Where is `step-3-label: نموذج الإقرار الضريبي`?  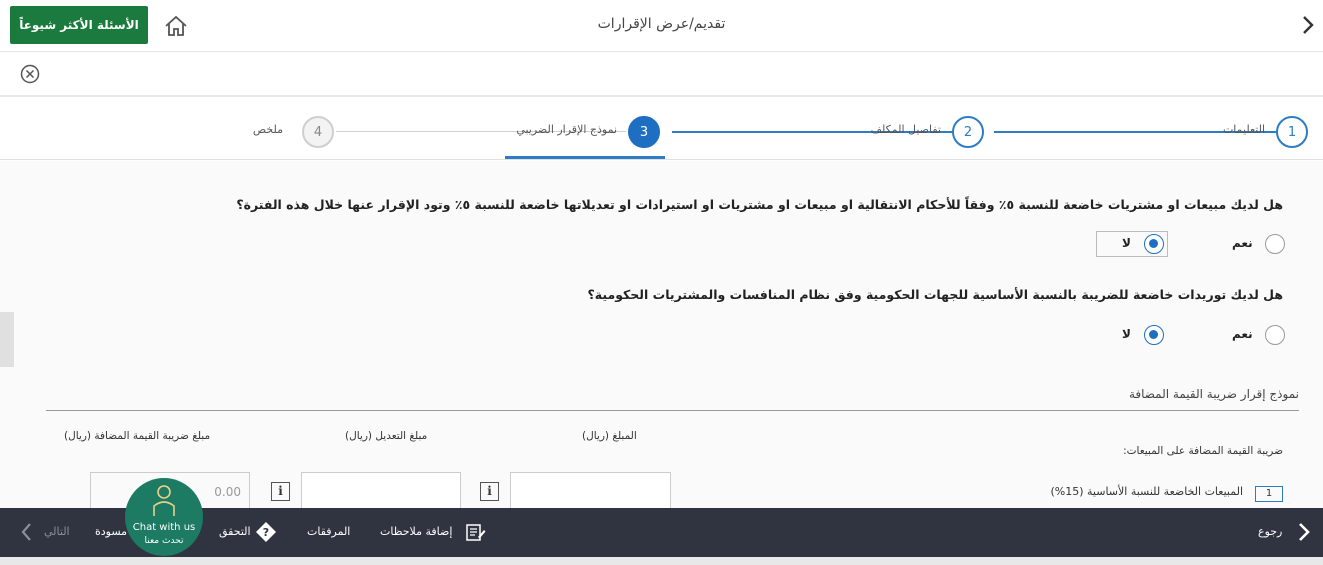 step-3-label: نموذج الإقرار الضريبي is located at coordinates (566, 129).